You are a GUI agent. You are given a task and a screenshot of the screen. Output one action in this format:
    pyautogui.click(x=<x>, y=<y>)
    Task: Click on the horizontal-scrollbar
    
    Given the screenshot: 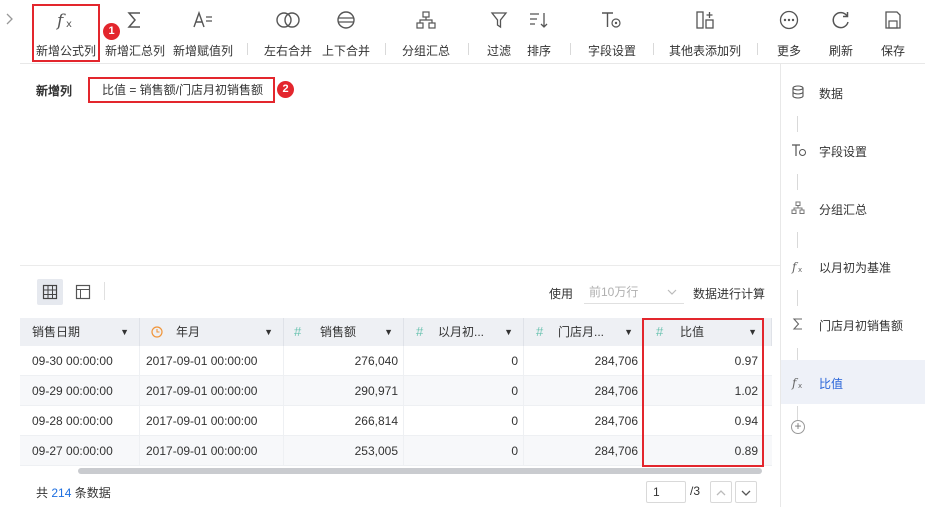 What is the action you would take?
    pyautogui.click(x=420, y=471)
    